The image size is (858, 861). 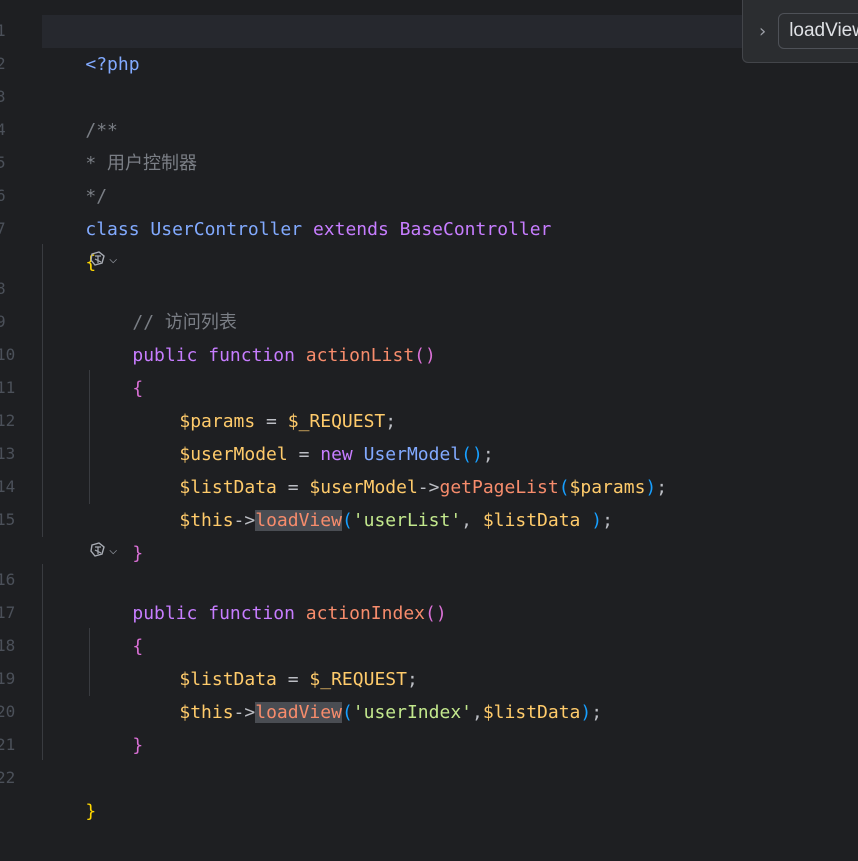 What do you see at coordinates (3, 63) in the screenshot?
I see `line-number: 2` at bounding box center [3, 63].